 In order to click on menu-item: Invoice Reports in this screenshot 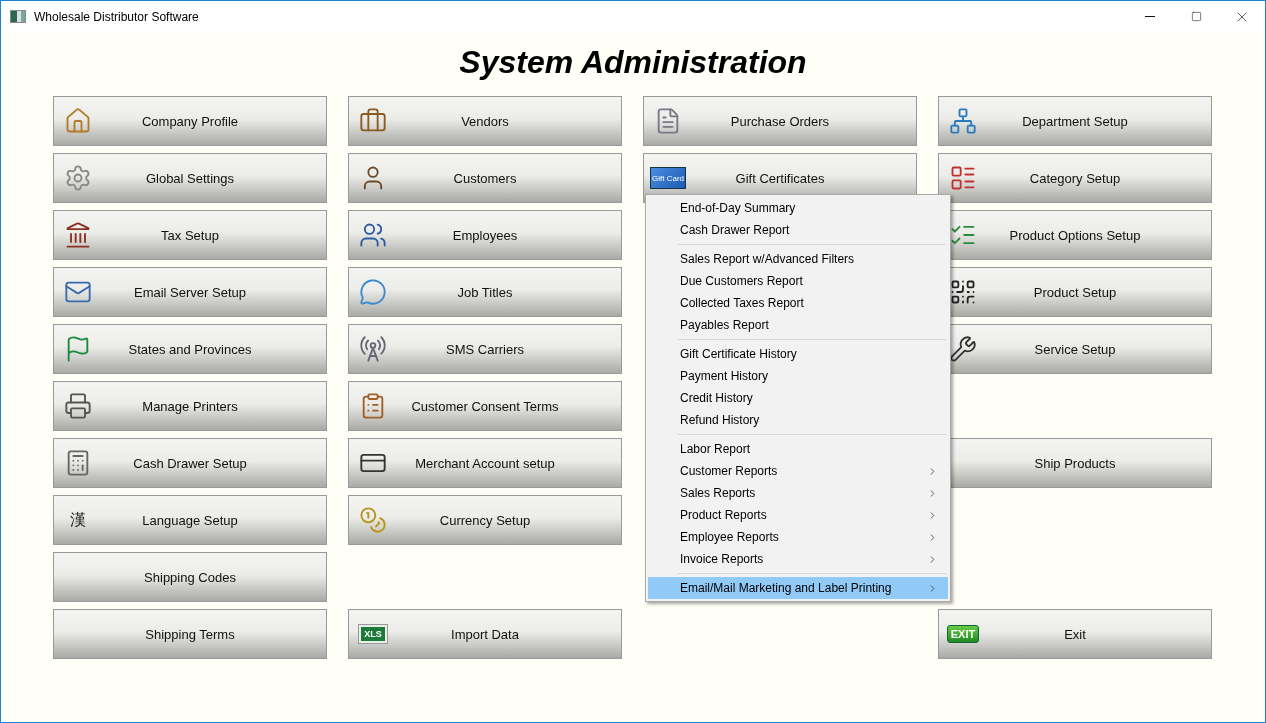, I will do `click(798, 559)`.